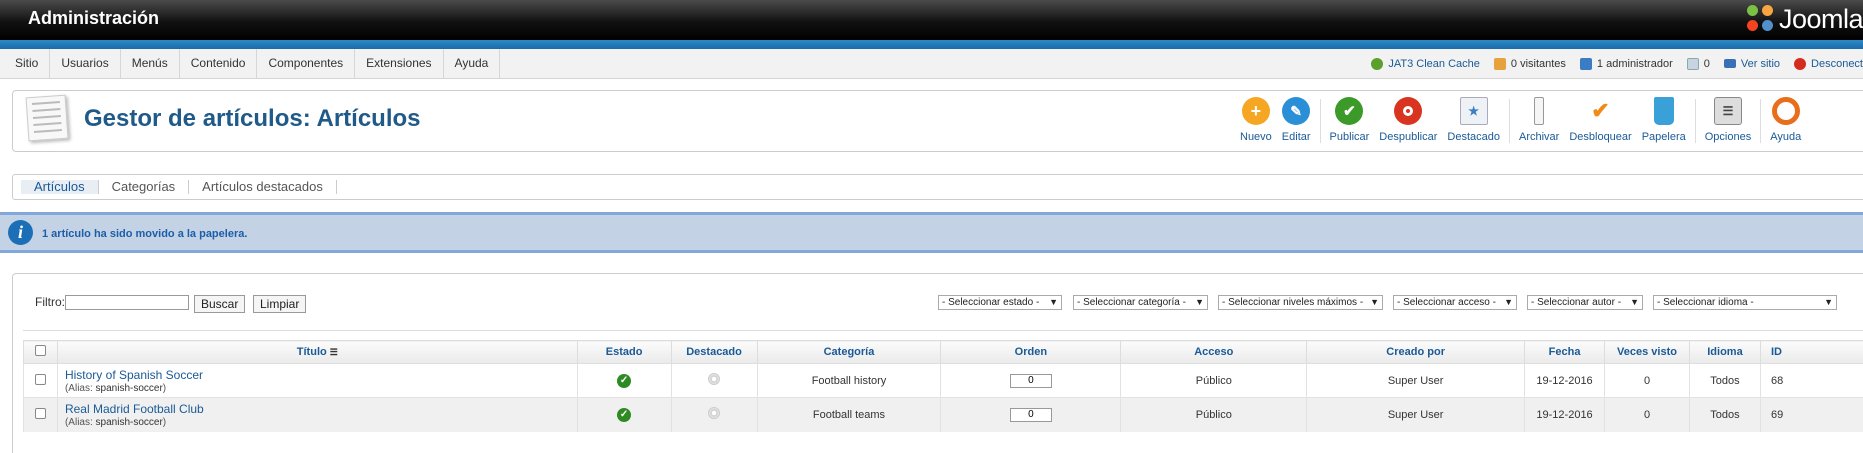  What do you see at coordinates (27, 63) in the screenshot?
I see `menu-sitio: Sitio` at bounding box center [27, 63].